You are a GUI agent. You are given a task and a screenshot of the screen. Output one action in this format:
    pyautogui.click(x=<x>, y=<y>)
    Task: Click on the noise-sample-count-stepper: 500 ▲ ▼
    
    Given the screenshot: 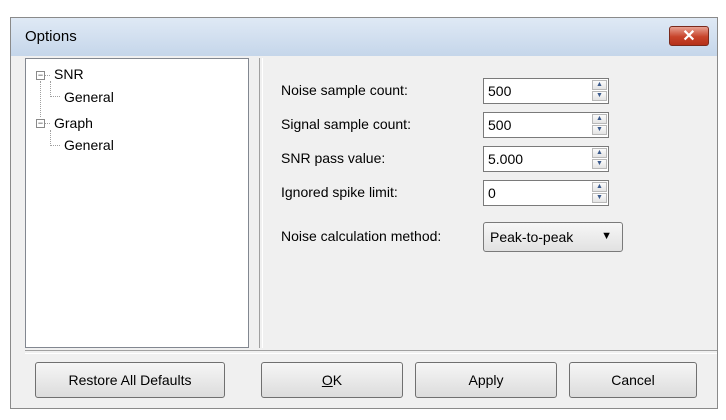 What is the action you would take?
    pyautogui.click(x=546, y=91)
    